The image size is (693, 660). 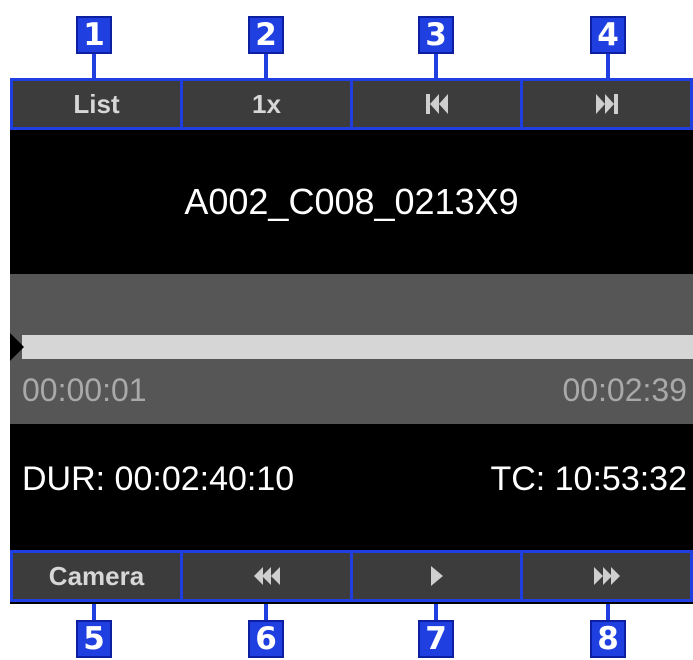 I want to click on duration-readout: DUR: 00:02:40:10, so click(x=158, y=479).